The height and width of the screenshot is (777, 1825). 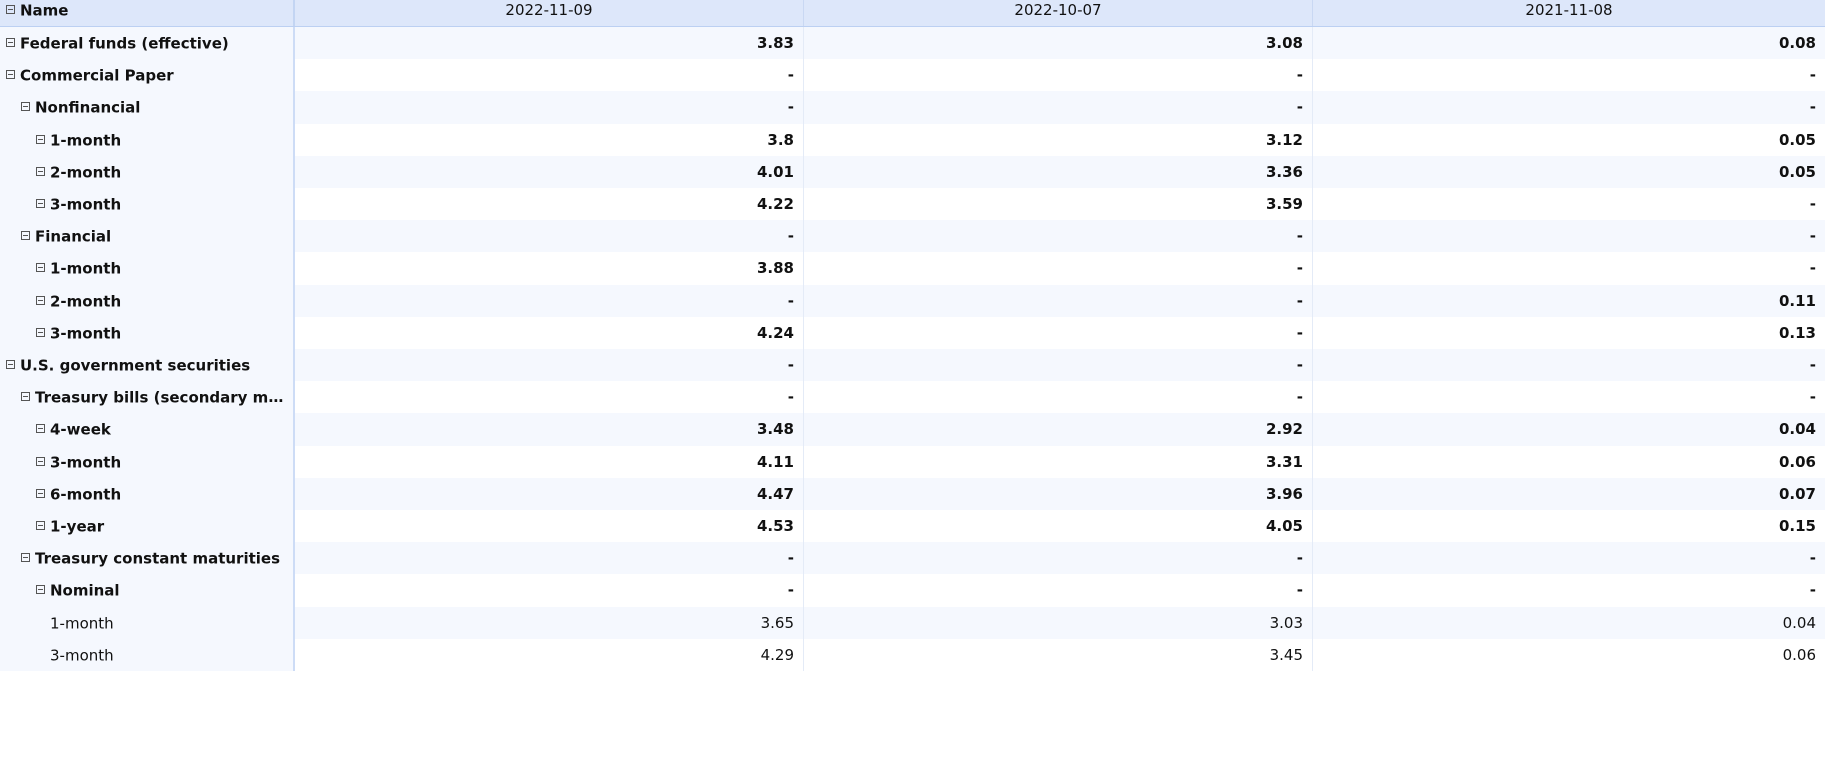 I want to click on value-cell: 3.03, so click(x=1058, y=622).